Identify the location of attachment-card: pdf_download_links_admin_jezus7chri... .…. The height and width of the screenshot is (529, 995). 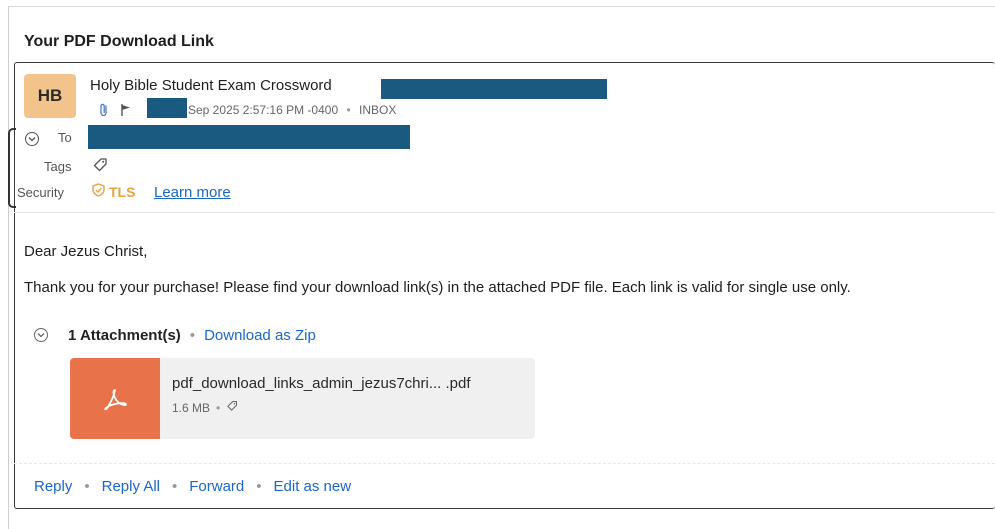
(302, 398).